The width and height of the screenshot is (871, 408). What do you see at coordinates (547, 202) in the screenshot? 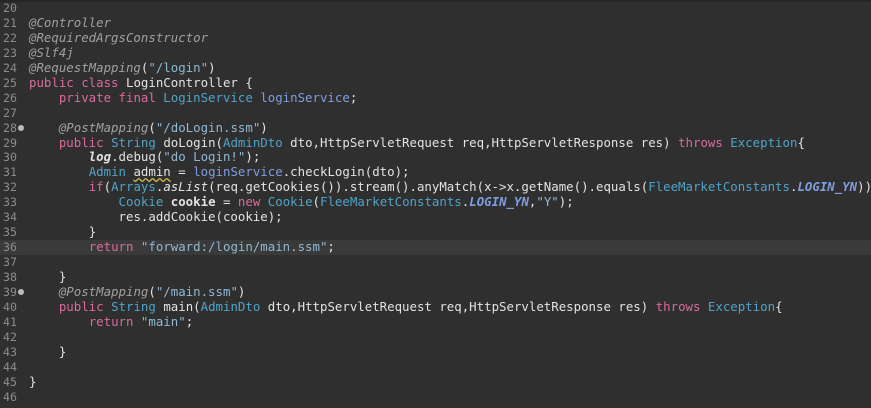
I see `string-token: "Y"` at bounding box center [547, 202].